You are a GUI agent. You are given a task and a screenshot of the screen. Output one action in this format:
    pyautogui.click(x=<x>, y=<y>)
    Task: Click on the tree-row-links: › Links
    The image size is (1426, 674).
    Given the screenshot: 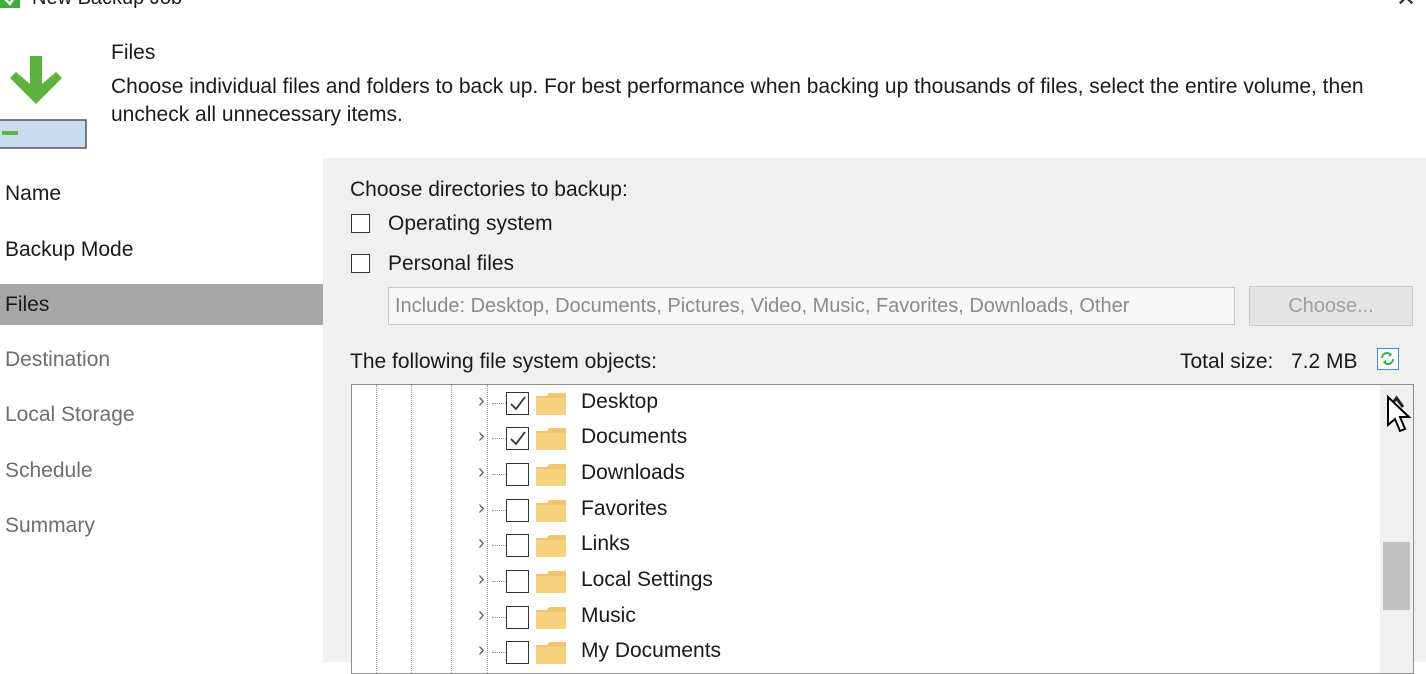 What is the action you would take?
    pyautogui.click(x=867, y=546)
    